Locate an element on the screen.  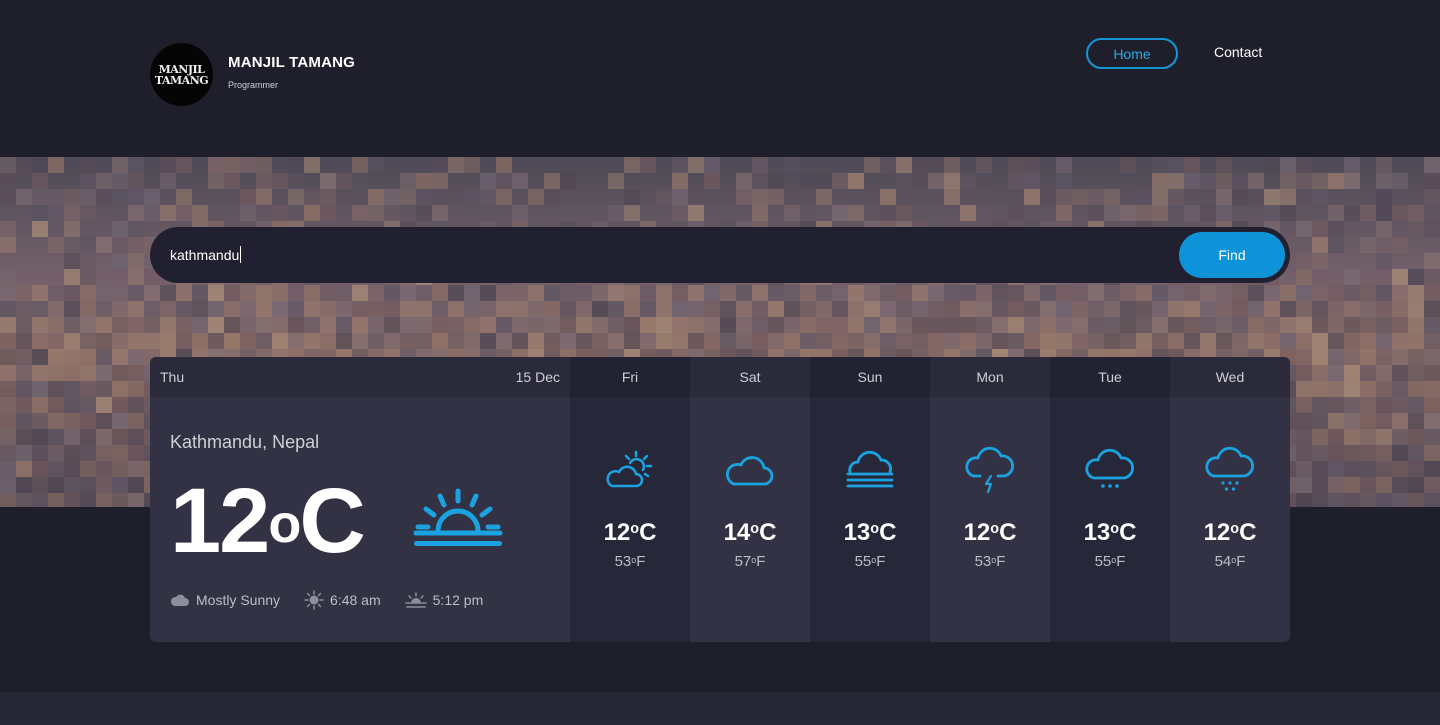
nav-home-link: Home is located at coordinates (1132, 53).